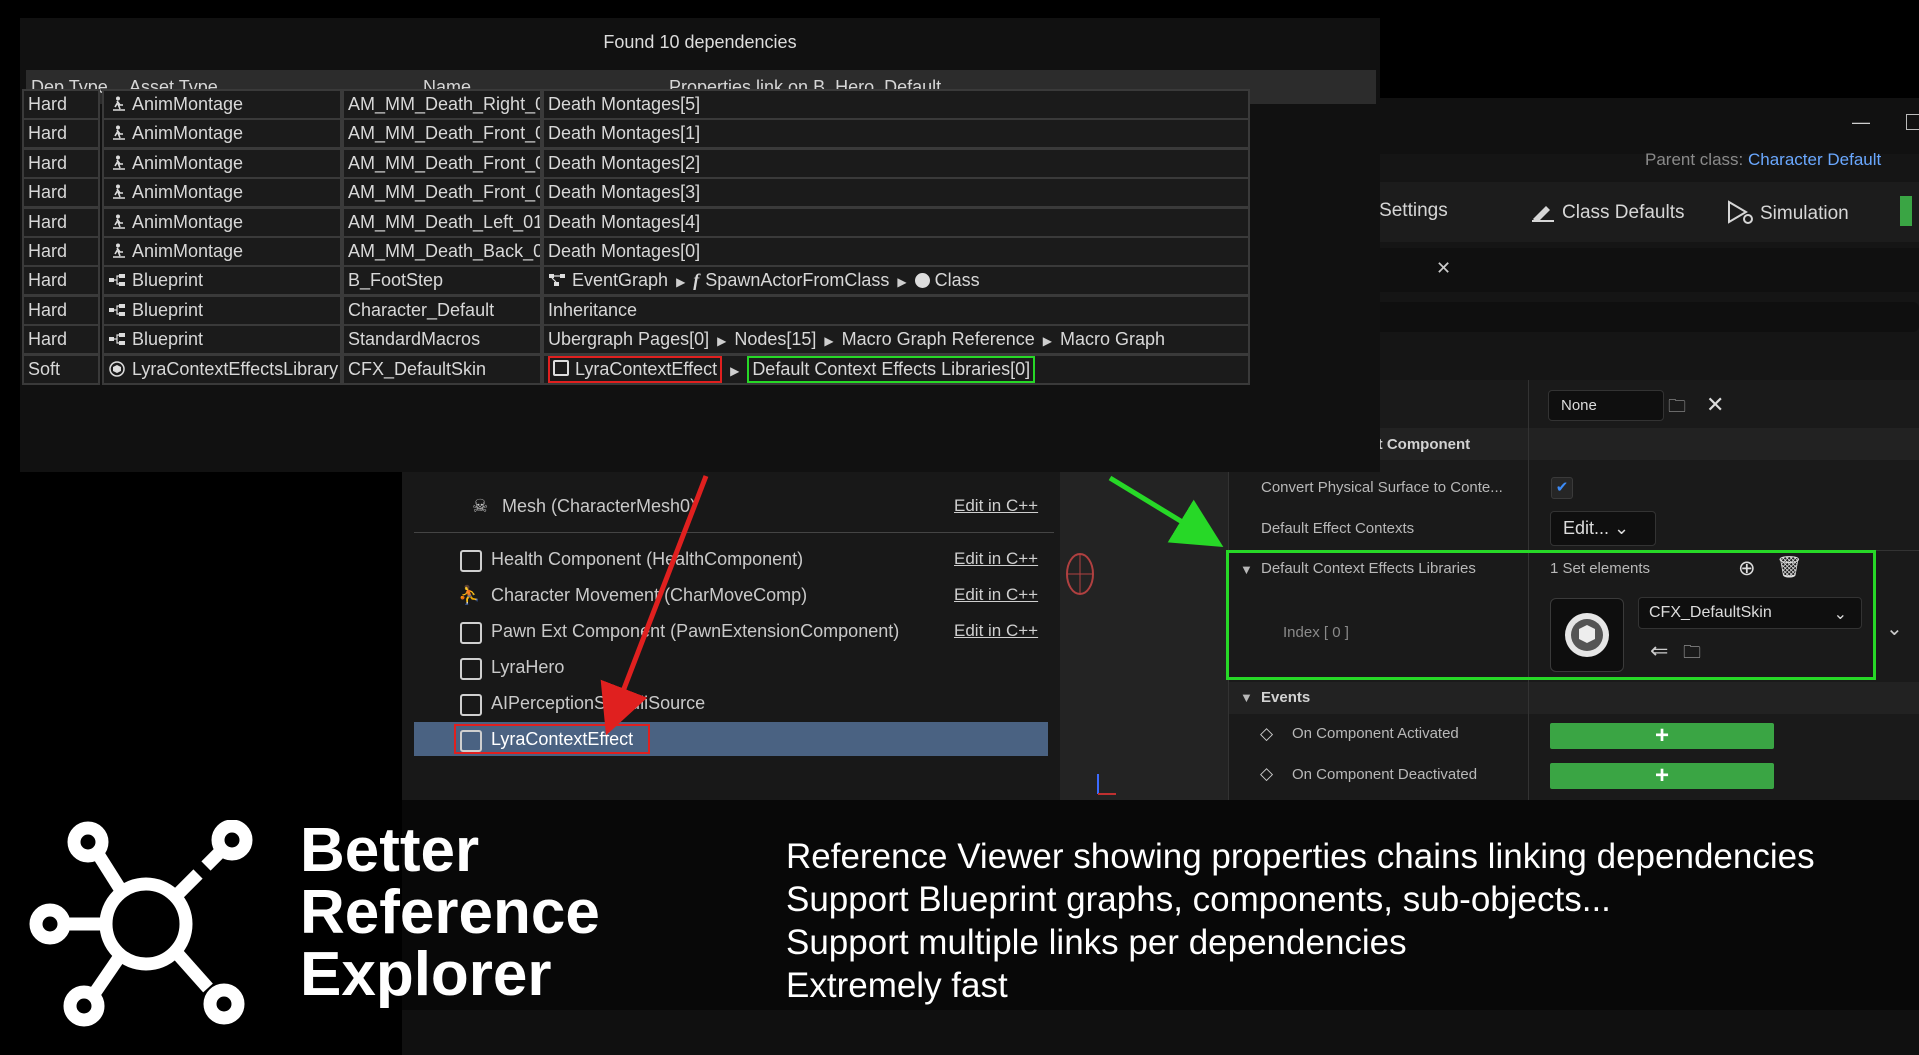 This screenshot has width=1919, height=1055. What do you see at coordinates (1912, 122) in the screenshot?
I see `maximize-icon` at bounding box center [1912, 122].